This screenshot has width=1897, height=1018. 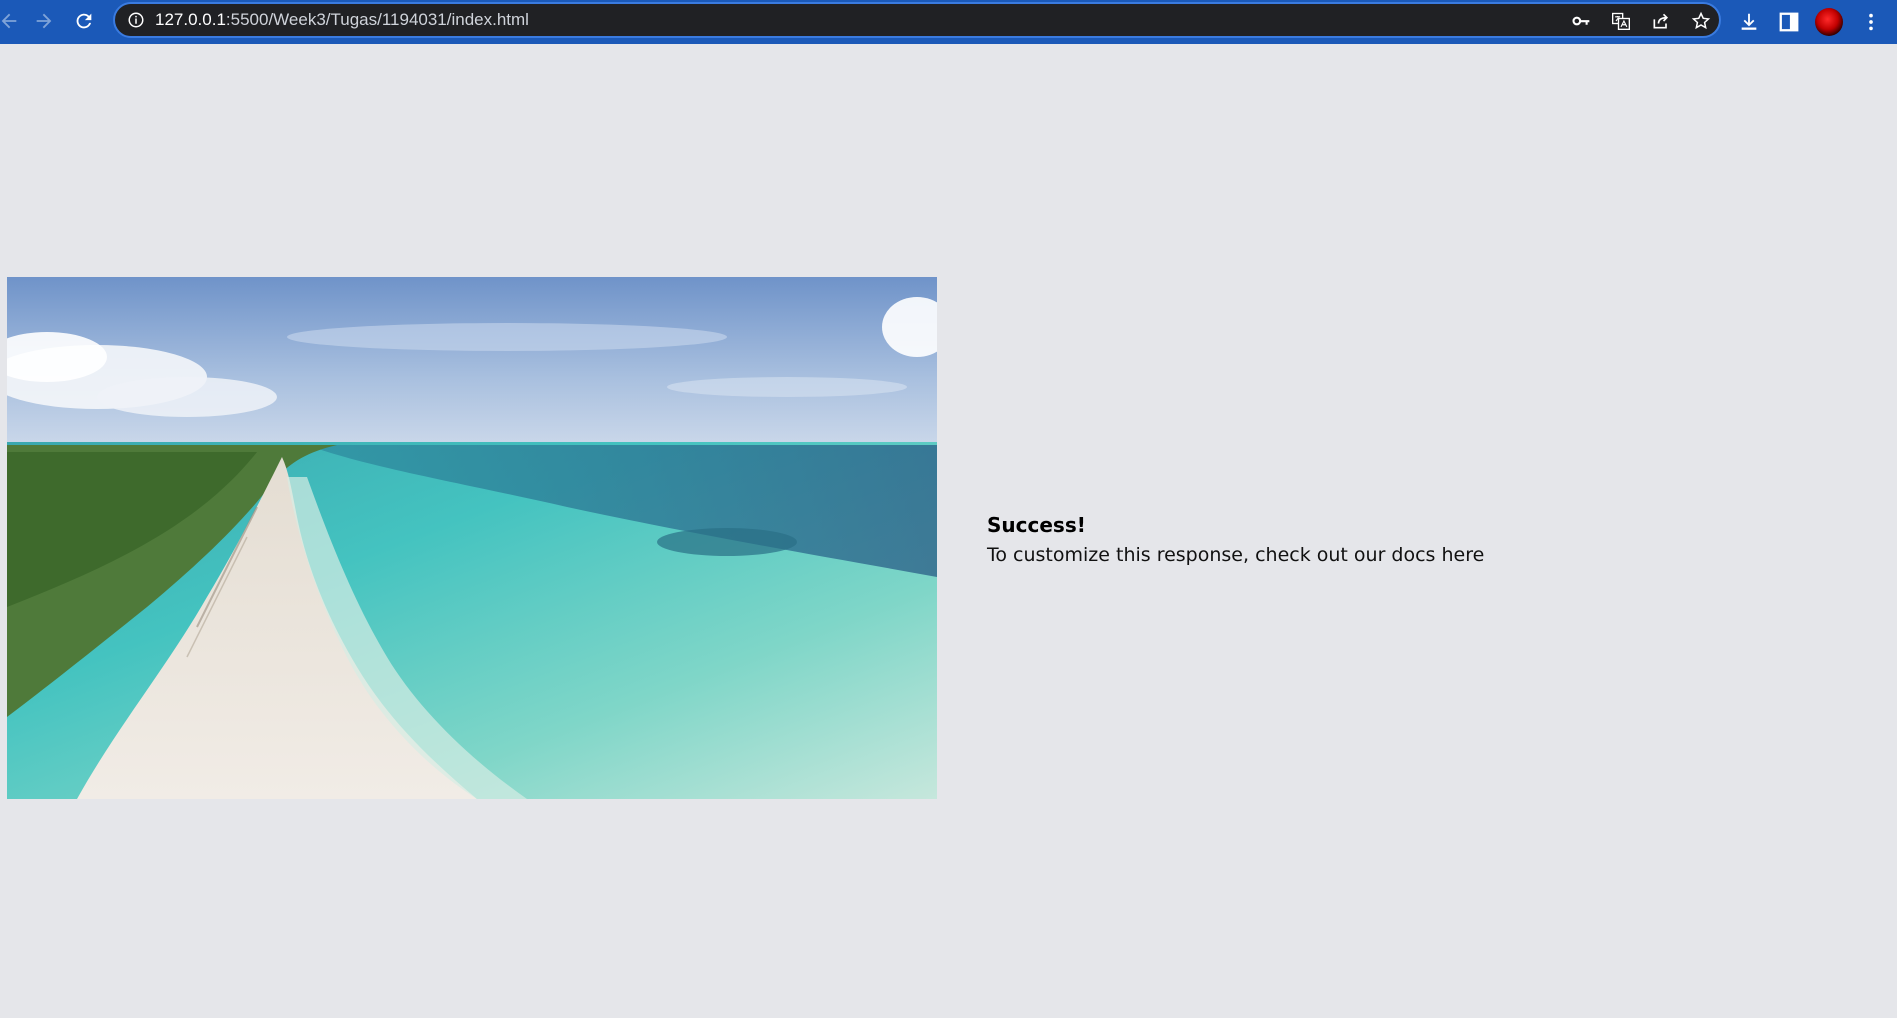 I want to click on forward-icon, so click(x=44, y=21).